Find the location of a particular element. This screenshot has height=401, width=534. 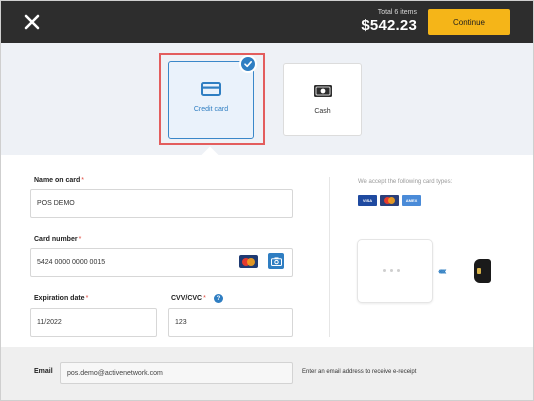

total-caption: Total 6 items is located at coordinates (397, 12).